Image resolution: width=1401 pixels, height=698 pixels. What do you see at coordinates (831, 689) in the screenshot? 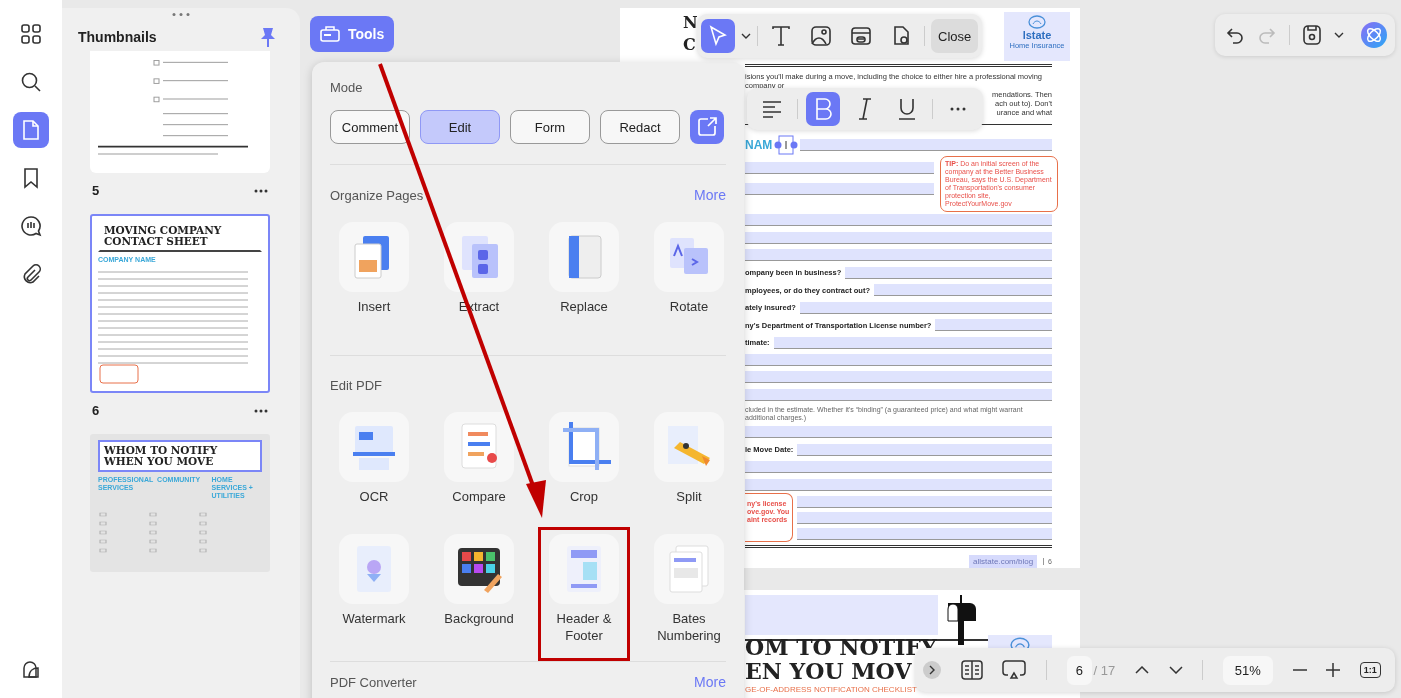
I see `page-subheading: GE-OF-ADDRESS NOTIFICATION CHECKLIST` at bounding box center [831, 689].